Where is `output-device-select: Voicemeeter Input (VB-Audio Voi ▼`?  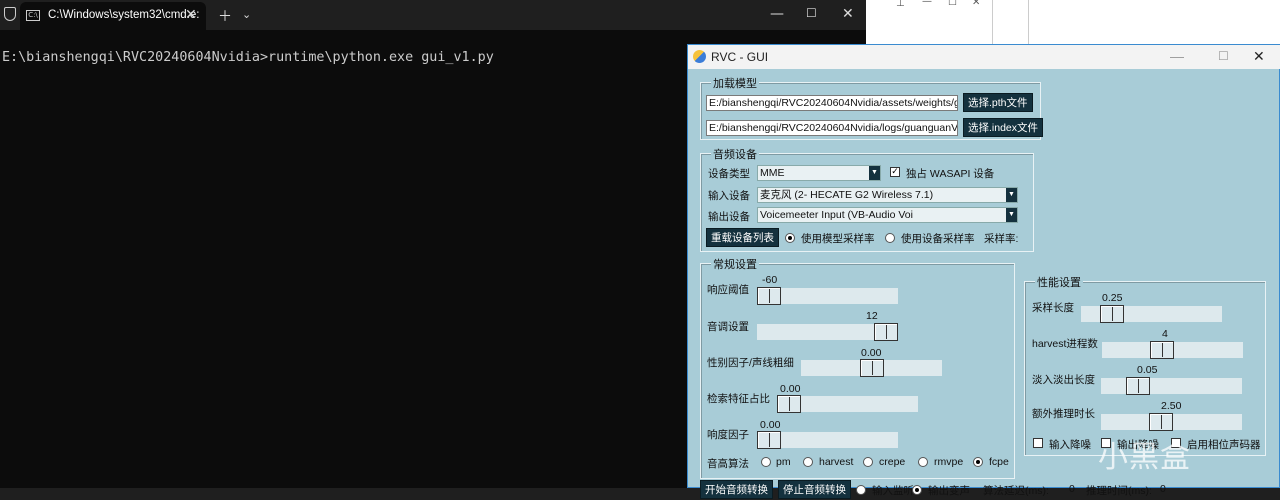
output-device-select: Voicemeeter Input (VB-Audio Voi ▼ is located at coordinates (887, 215).